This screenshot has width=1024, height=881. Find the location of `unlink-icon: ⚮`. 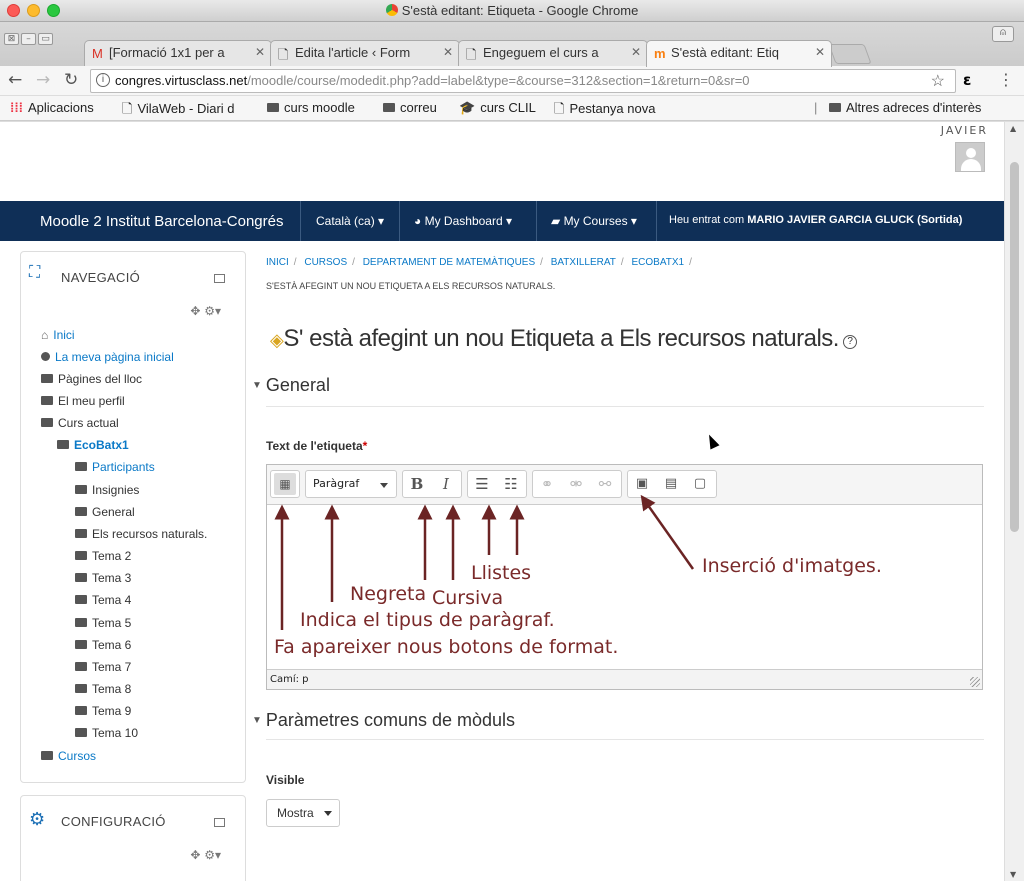

unlink-icon: ⚮ is located at coordinates (576, 484).